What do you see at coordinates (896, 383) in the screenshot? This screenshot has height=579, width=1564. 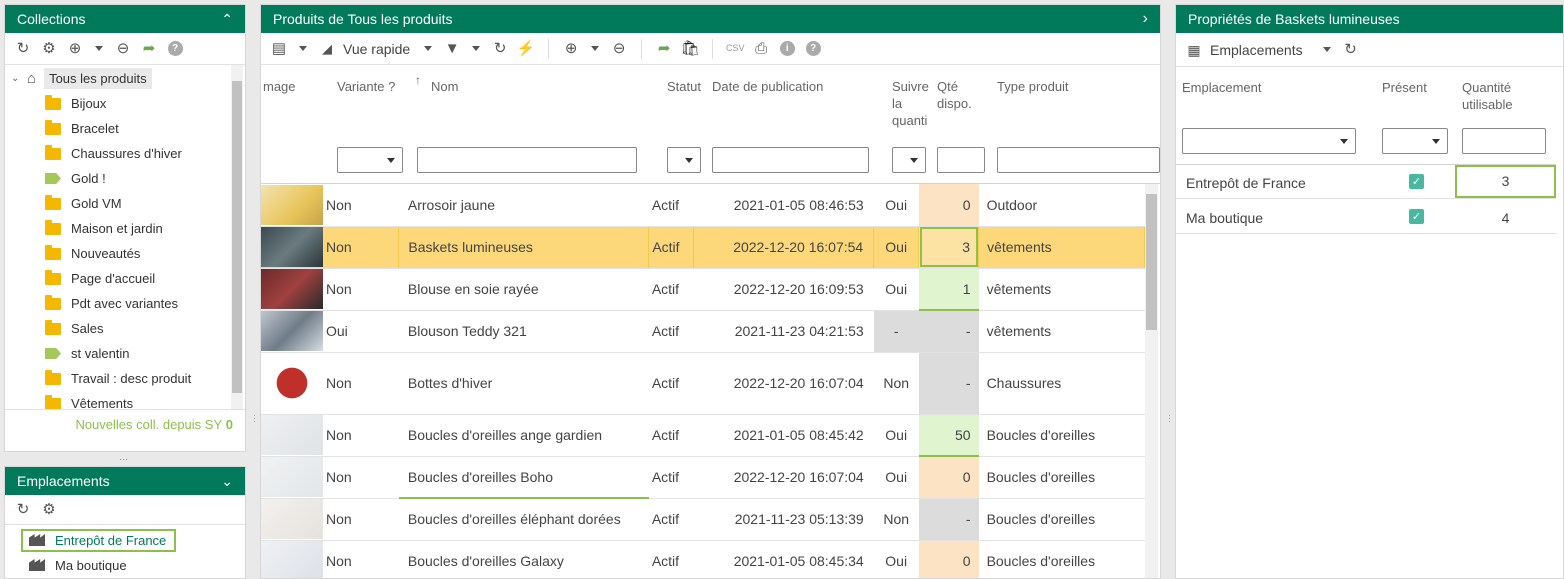 I see `suivre-cell: Non` at bounding box center [896, 383].